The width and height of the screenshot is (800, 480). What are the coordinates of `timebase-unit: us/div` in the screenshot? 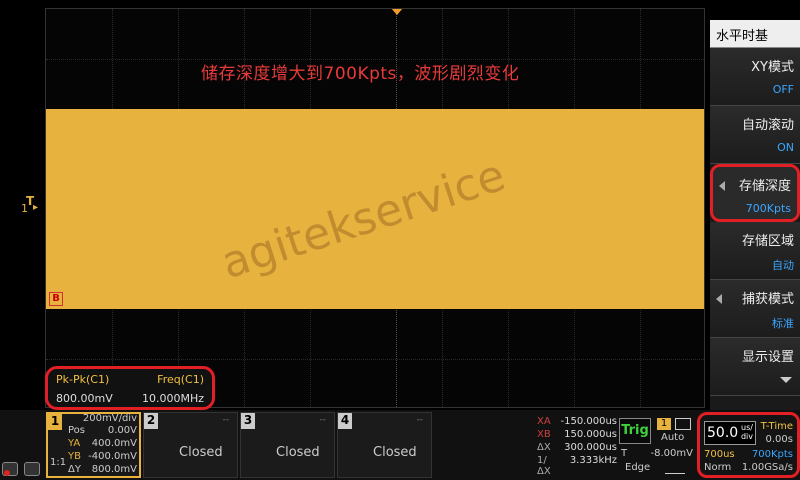 It's located at (747, 432).